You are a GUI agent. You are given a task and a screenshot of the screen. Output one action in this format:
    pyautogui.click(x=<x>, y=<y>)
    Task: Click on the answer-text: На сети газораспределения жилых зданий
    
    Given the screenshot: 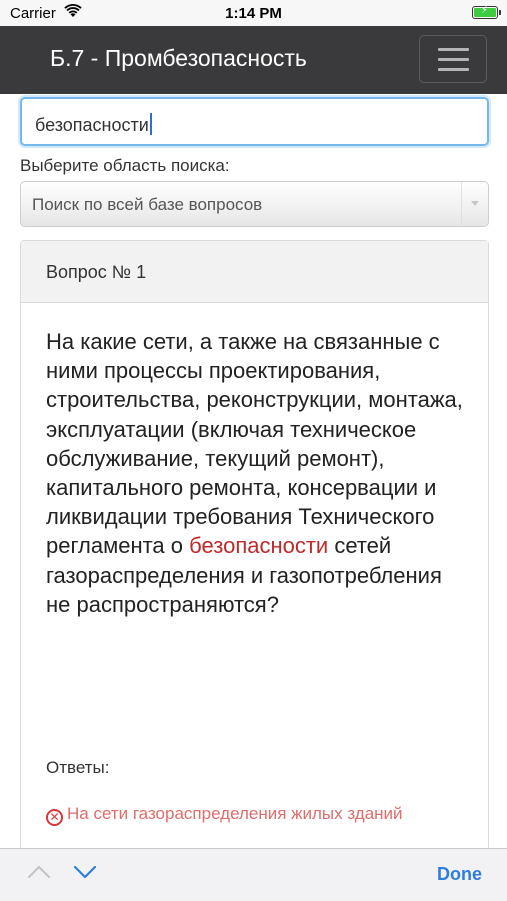 What is the action you would take?
    pyautogui.click(x=235, y=813)
    